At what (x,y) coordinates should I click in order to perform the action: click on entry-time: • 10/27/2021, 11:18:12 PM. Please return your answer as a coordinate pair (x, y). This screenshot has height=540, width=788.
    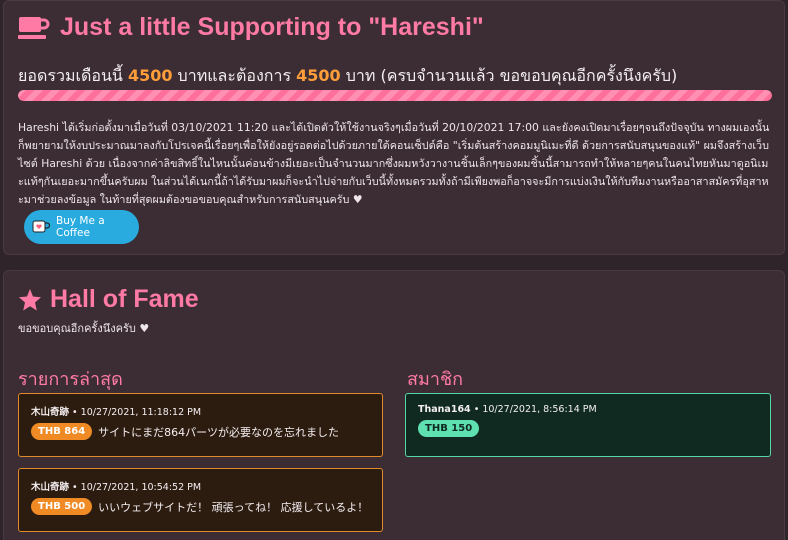
    Looking at the image, I should click on (135, 412).